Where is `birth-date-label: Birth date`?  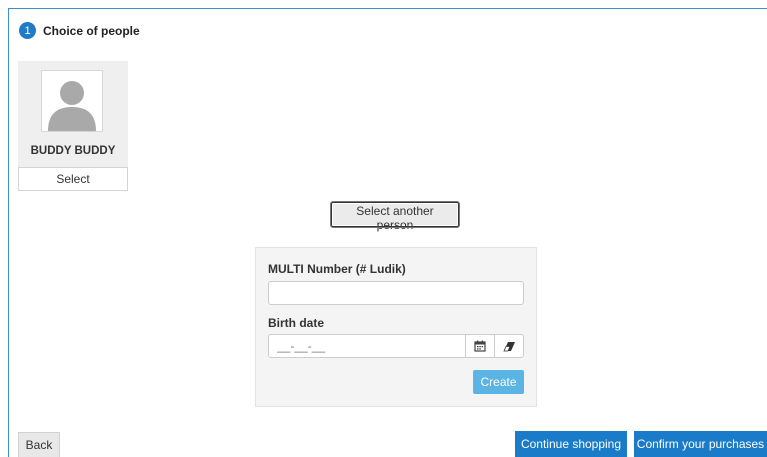
birth-date-label: Birth date is located at coordinates (296, 323).